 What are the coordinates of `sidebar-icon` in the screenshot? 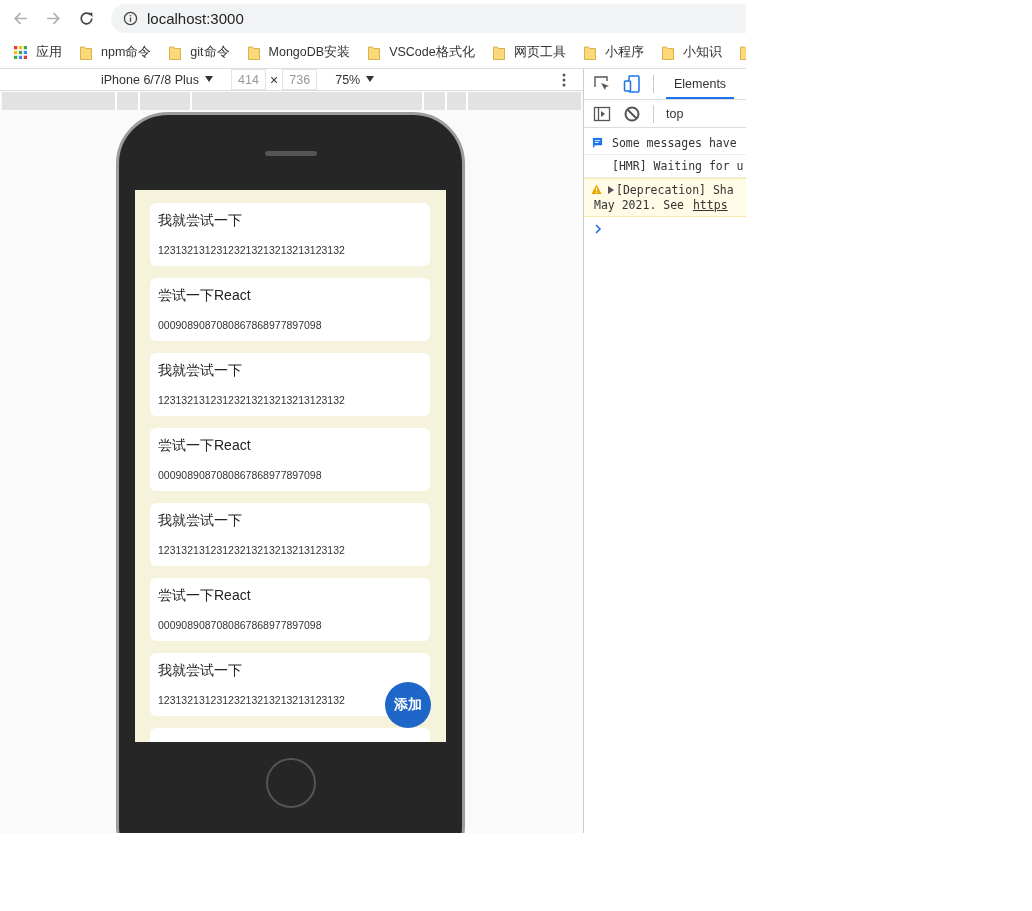 It's located at (602, 113).